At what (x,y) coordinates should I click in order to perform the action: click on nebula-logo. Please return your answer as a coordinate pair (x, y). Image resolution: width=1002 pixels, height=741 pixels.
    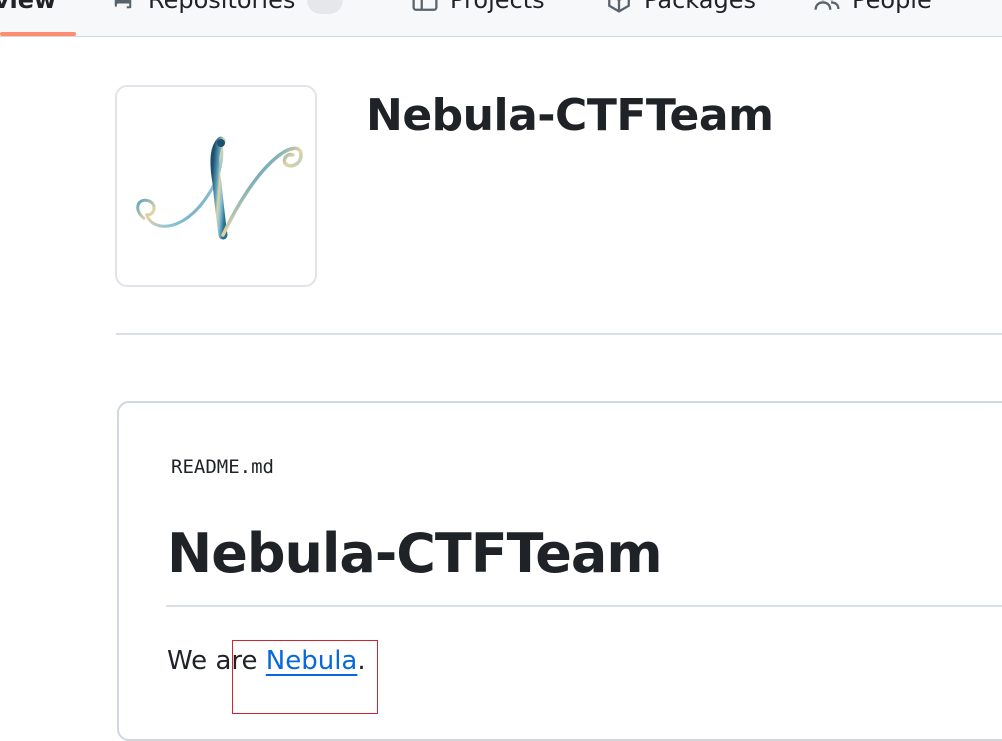
    Looking at the image, I should click on (219, 188).